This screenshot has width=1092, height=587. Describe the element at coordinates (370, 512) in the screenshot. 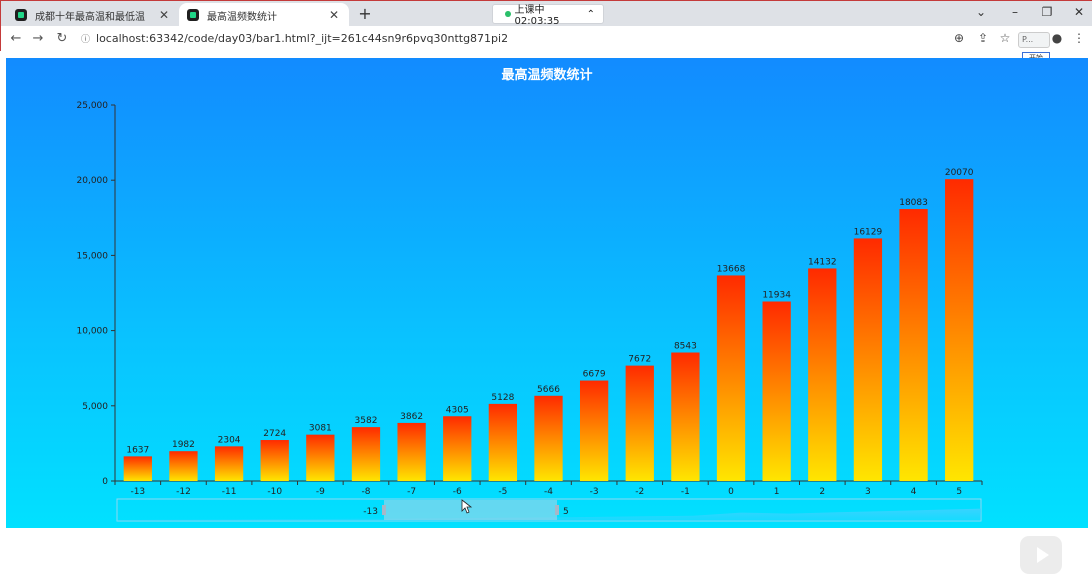

I see `datazoom-start-label: -13` at that location.